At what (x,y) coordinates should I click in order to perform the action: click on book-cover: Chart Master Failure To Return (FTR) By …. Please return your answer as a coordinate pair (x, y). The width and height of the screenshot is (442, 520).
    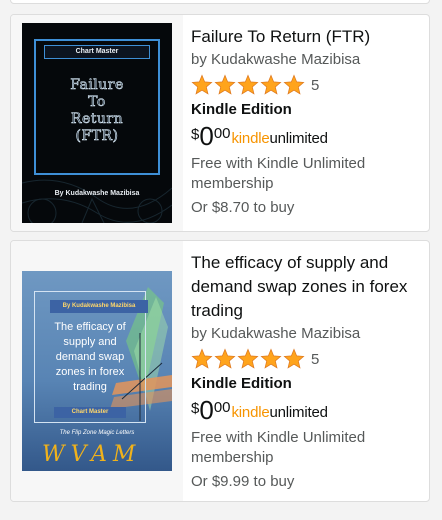
    Looking at the image, I should click on (97, 123).